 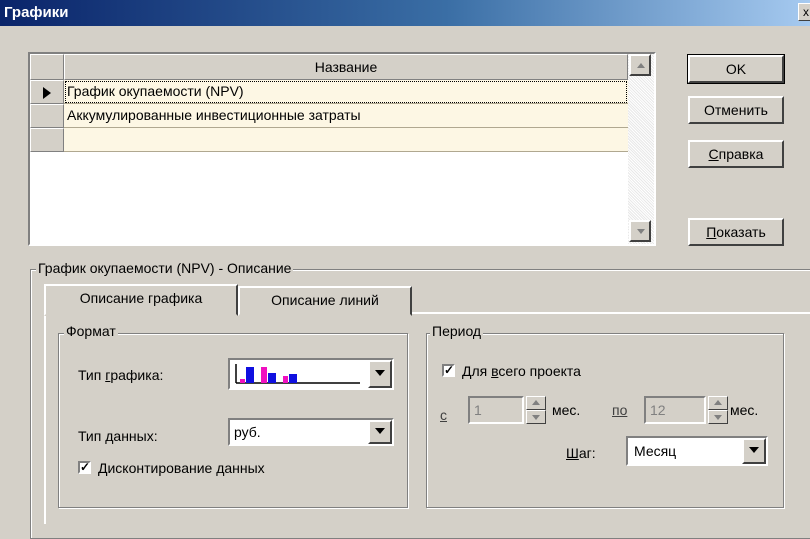 I want to click on step-dropdown: Месяц, so click(x=697, y=451).